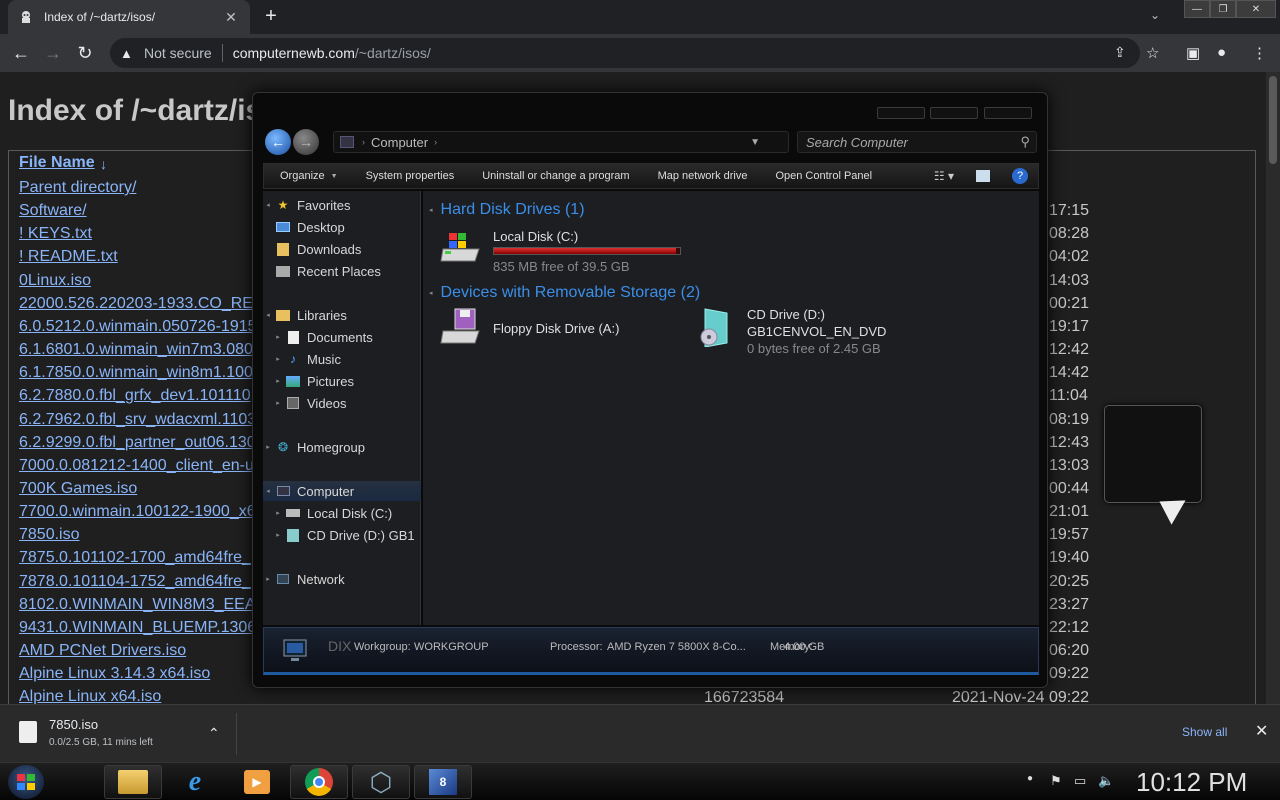  I want to click on address-text: Computer, so click(399, 142).